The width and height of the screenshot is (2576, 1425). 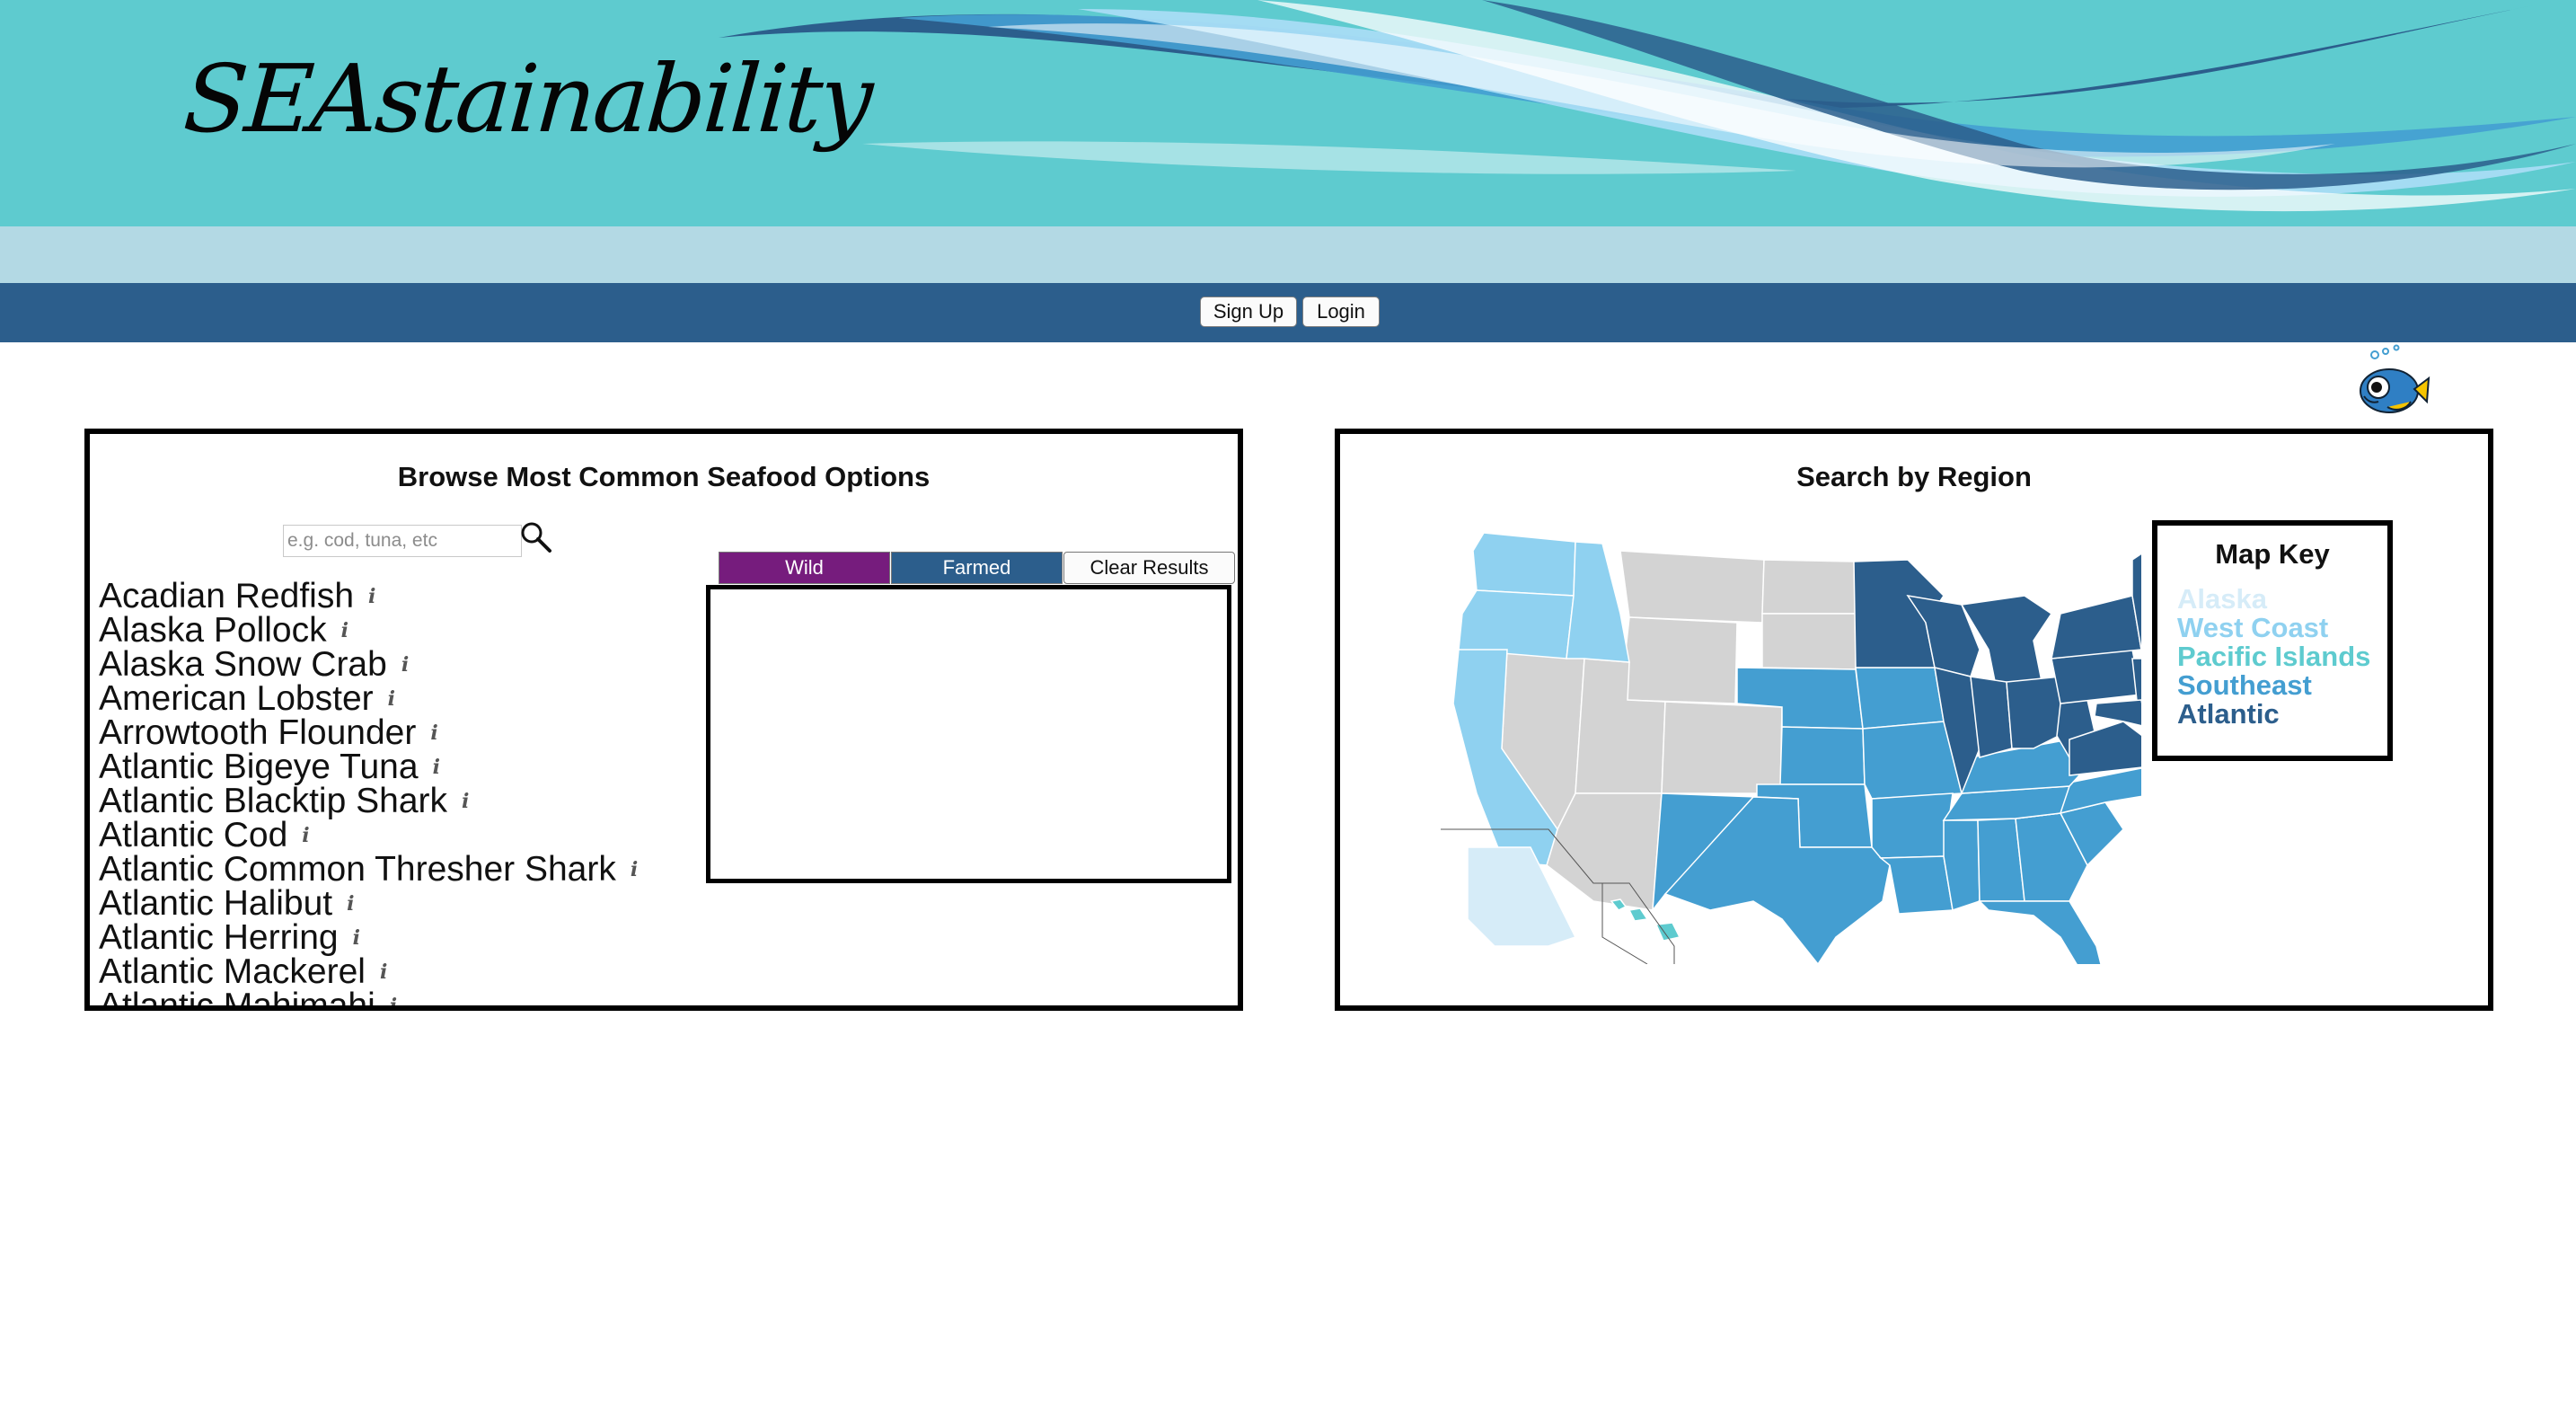 I want to click on species-name: Acadian Redfish, so click(x=226, y=597).